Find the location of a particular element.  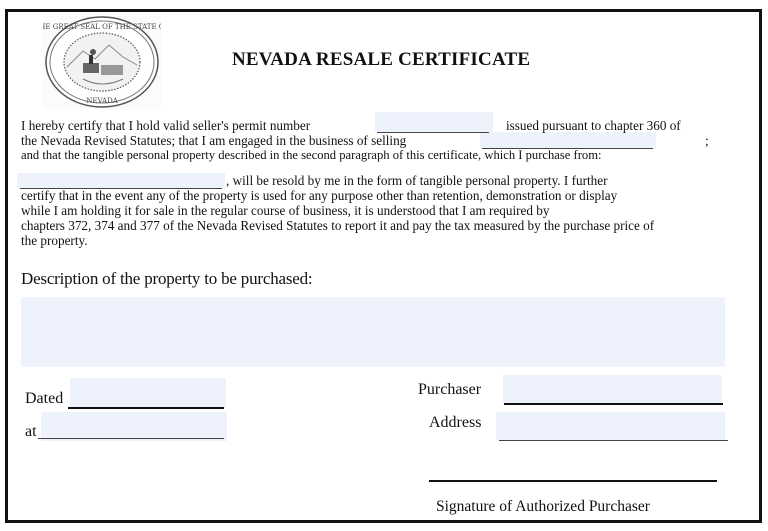

certificate-text-line-2b: ; is located at coordinates (707, 140).